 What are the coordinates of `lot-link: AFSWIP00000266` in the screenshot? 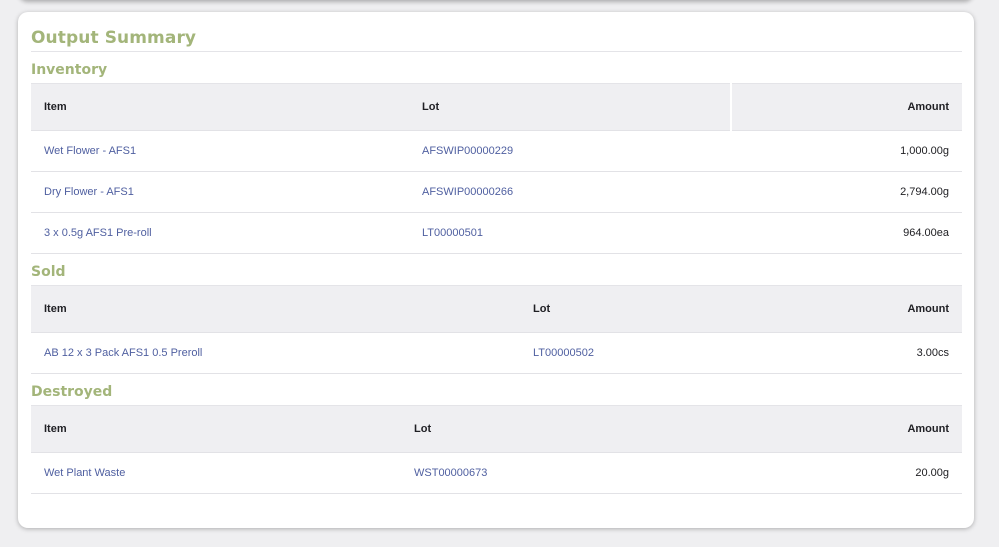 It's located at (570, 192).